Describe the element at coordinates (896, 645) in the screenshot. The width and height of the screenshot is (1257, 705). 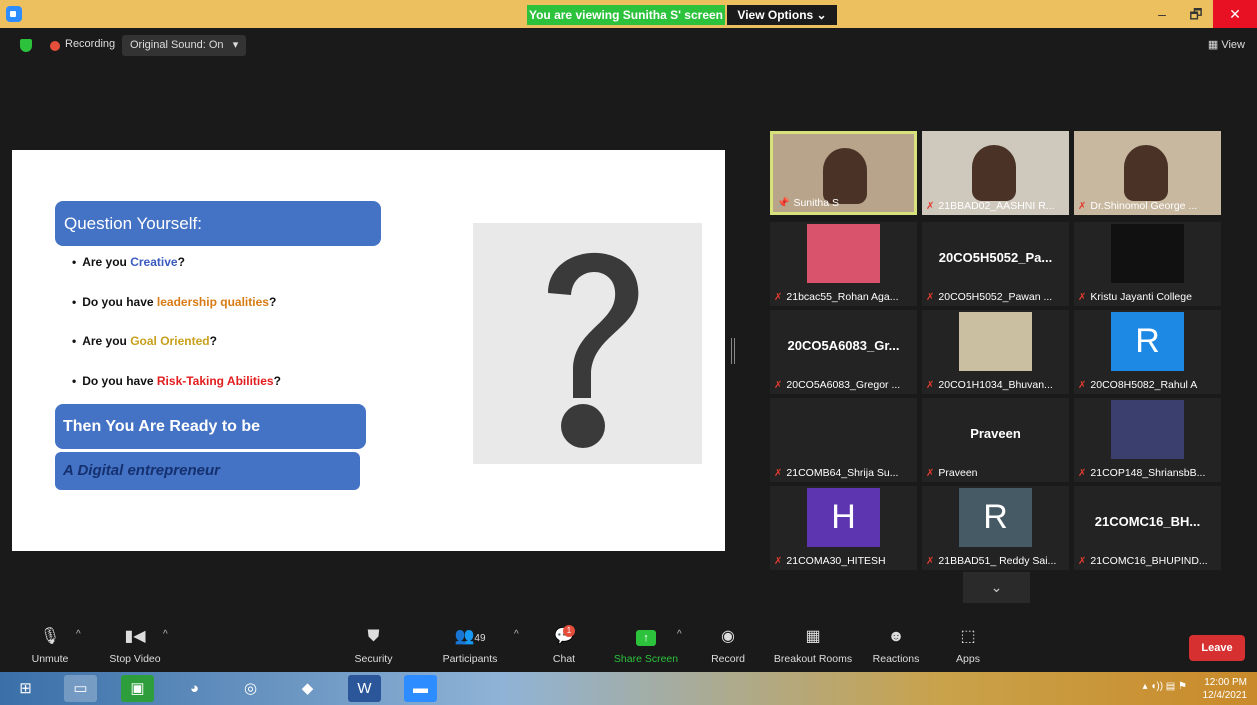
I see `reactions-button: ☻ Reactions` at that location.